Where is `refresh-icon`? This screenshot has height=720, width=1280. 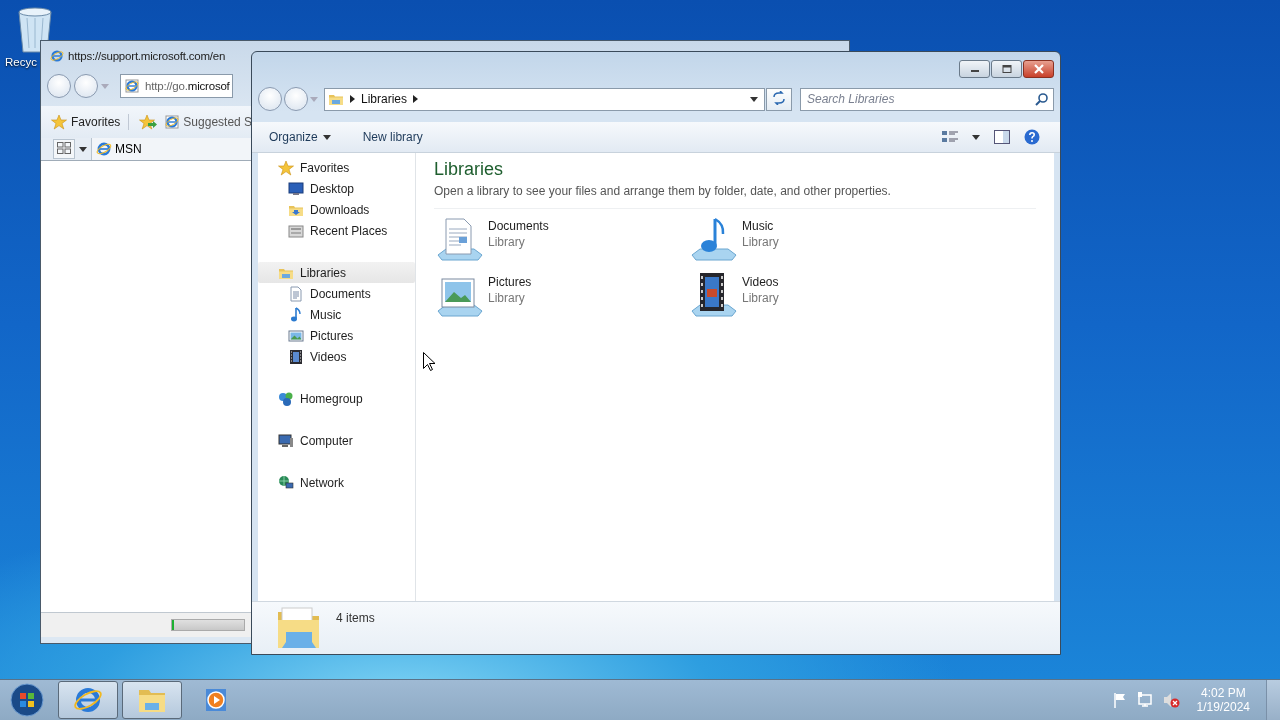 refresh-icon is located at coordinates (779, 97).